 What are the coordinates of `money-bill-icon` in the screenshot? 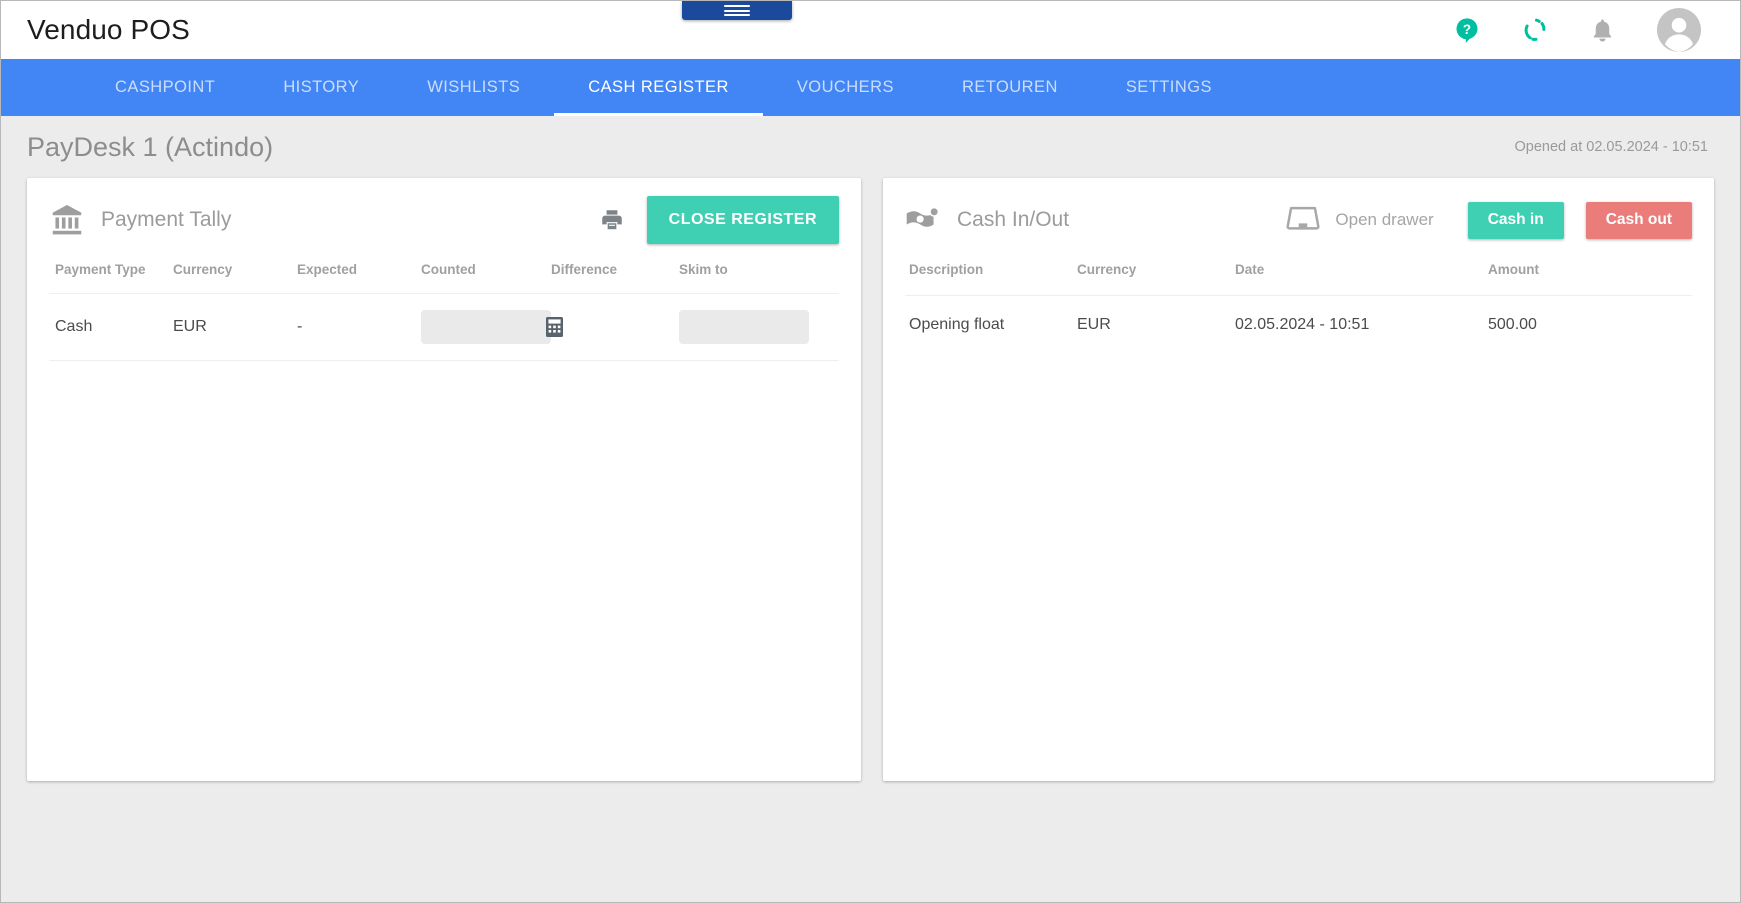 It's located at (923, 220).